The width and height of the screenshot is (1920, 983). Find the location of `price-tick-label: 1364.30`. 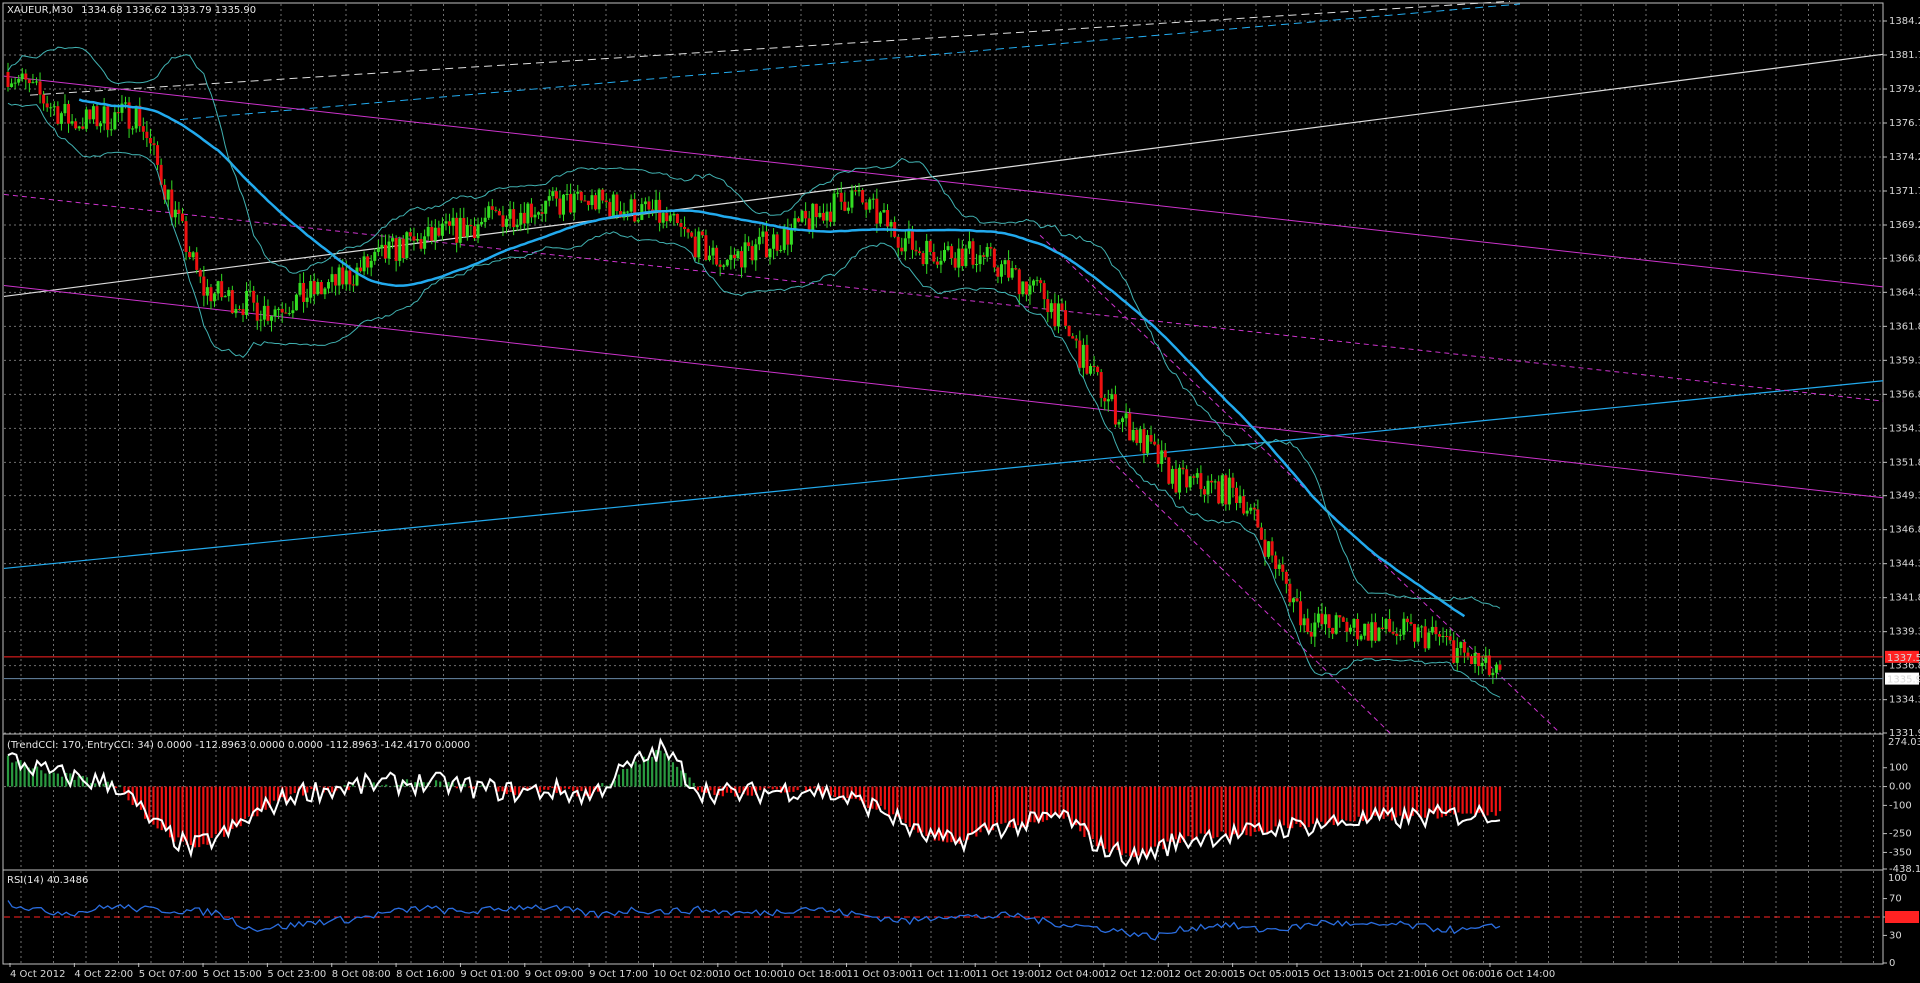

price-tick-label: 1364.30 is located at coordinates (1904, 292).